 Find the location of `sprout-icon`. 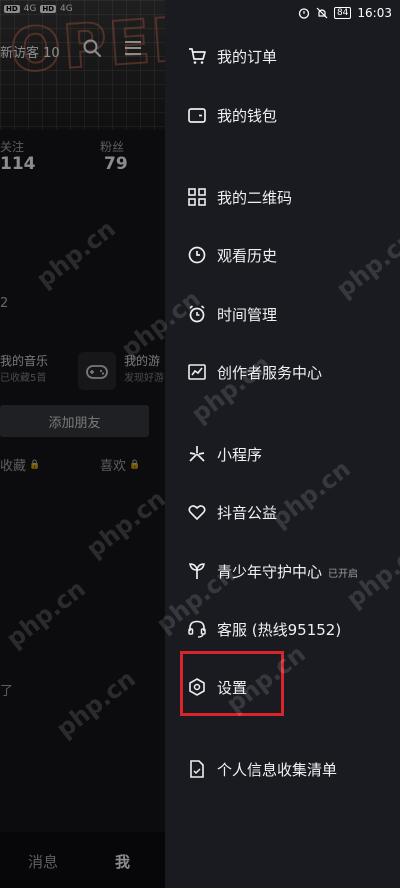

sprout-icon is located at coordinates (197, 571).